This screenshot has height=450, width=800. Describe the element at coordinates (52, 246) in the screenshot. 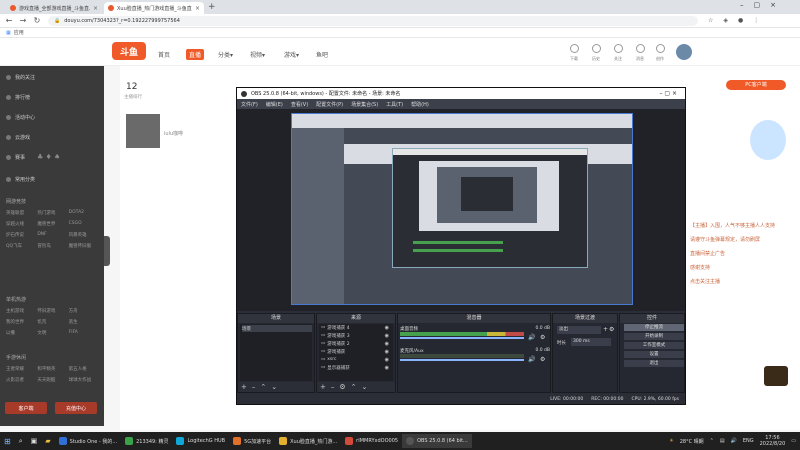

I see `category-link: 冒险岛` at that location.